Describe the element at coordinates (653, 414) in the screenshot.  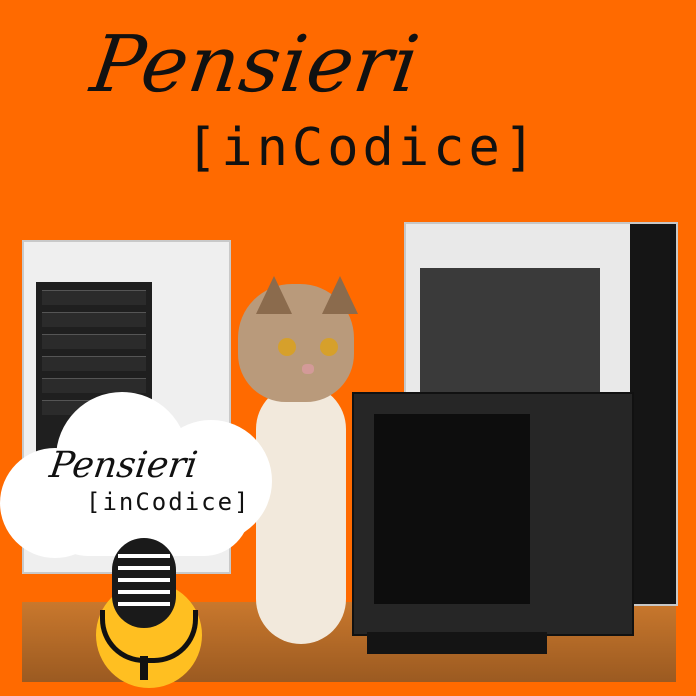
I see `server-right-side` at that location.